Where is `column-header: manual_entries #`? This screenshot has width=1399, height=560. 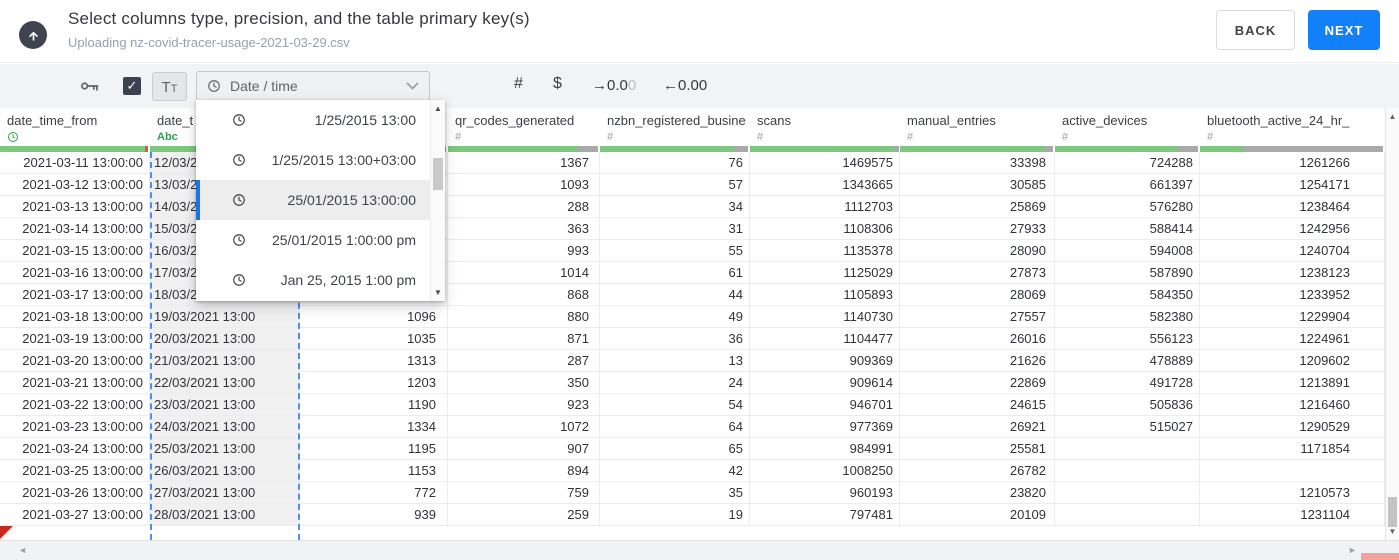
column-header: manual_entries # is located at coordinates (977, 127).